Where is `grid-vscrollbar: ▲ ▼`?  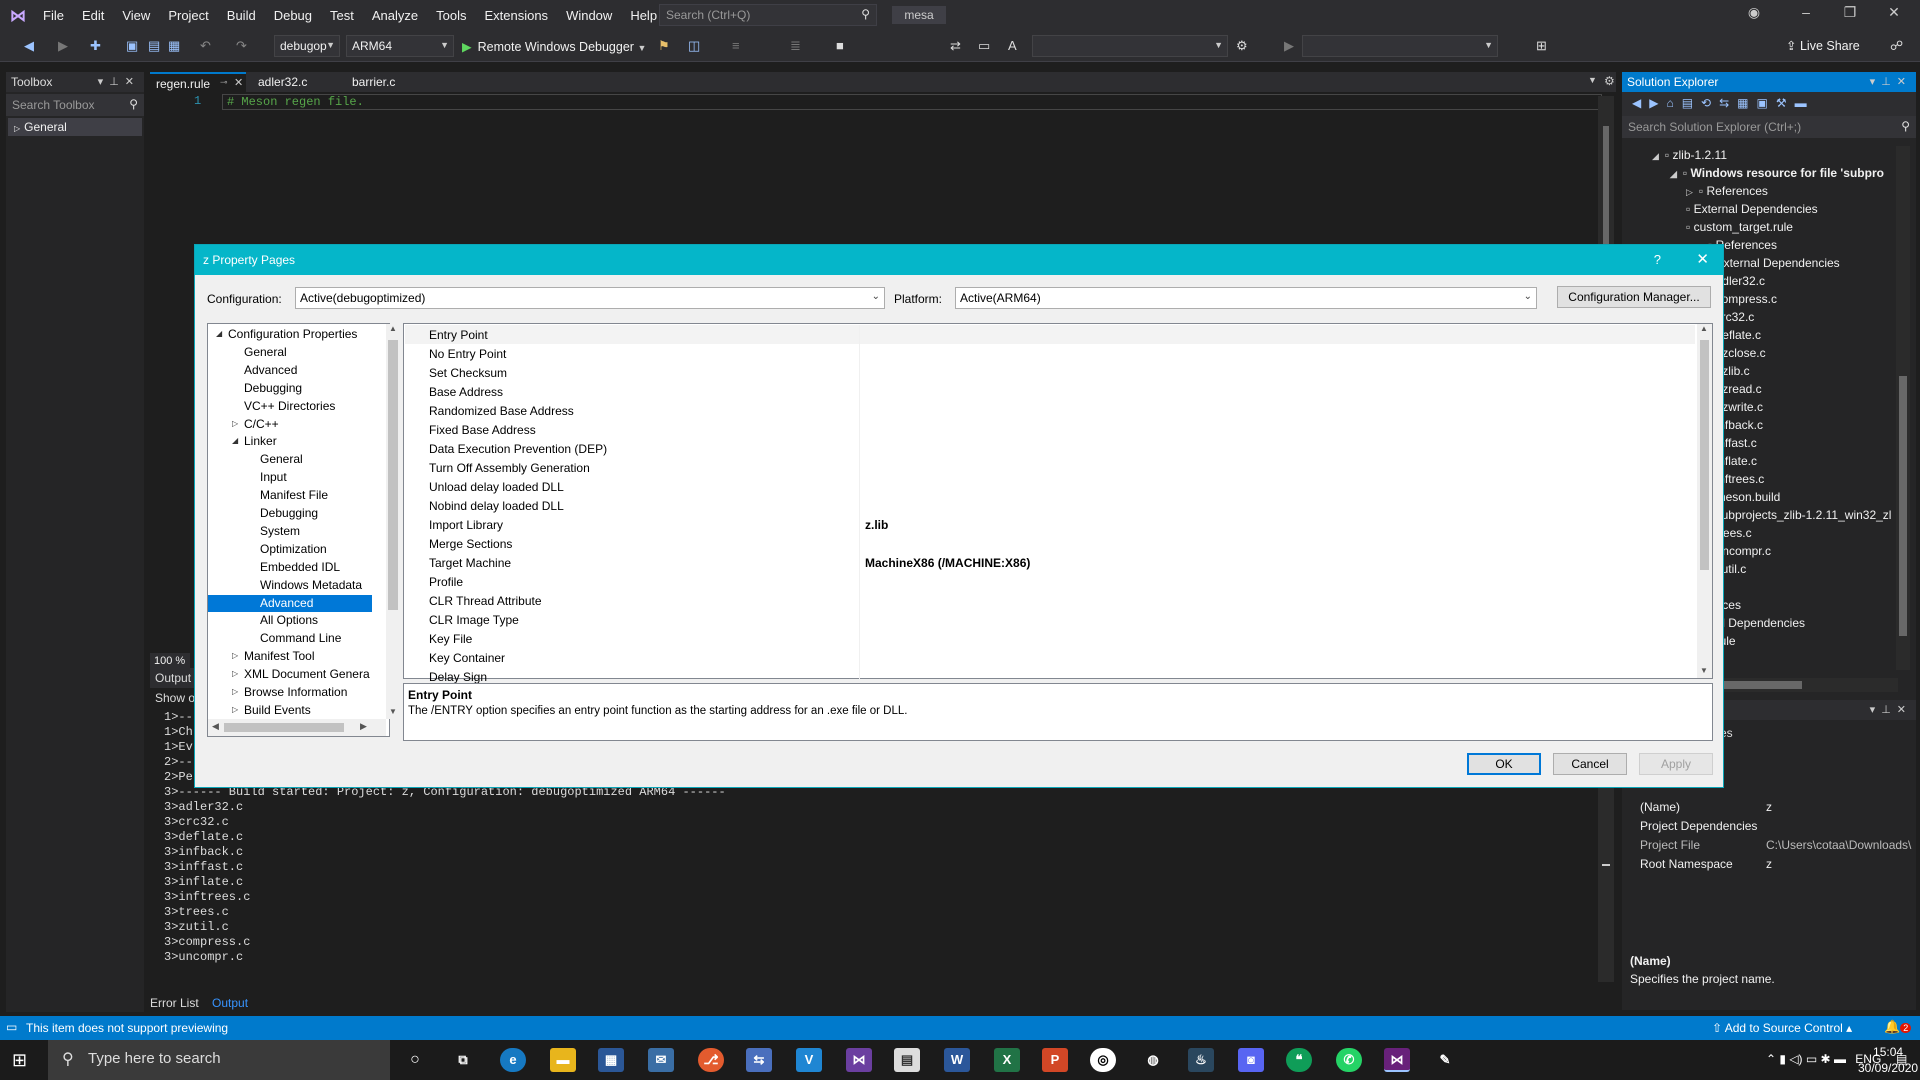 grid-vscrollbar: ▲ ▼ is located at coordinates (1704, 501).